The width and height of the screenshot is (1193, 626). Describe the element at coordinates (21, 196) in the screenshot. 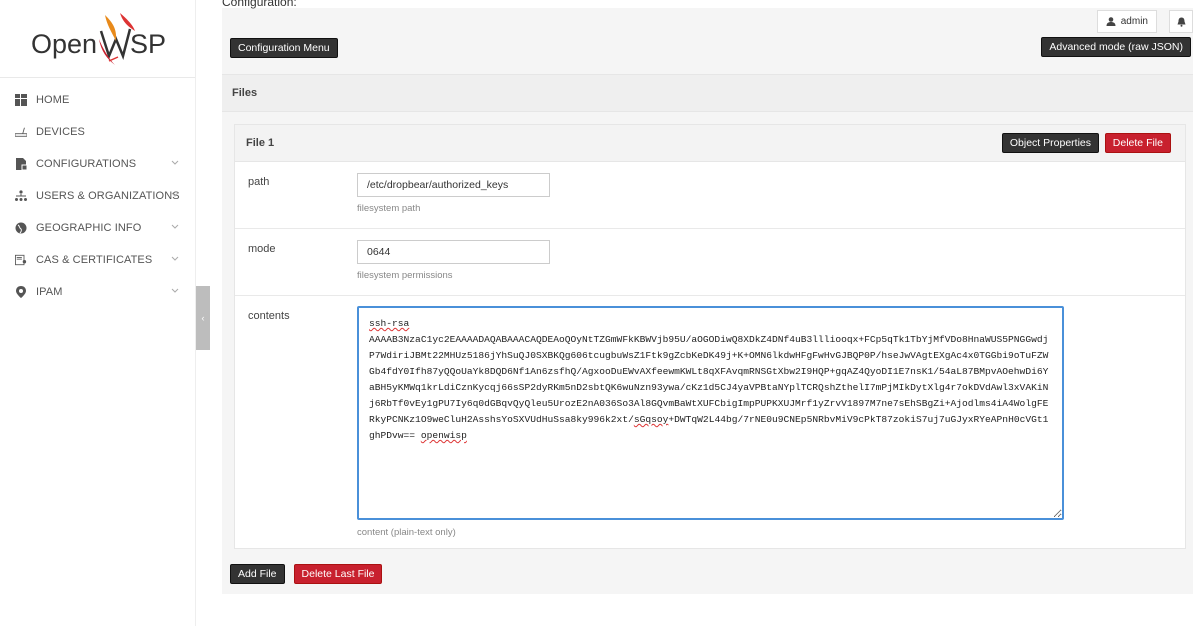

I see `org-icon` at that location.